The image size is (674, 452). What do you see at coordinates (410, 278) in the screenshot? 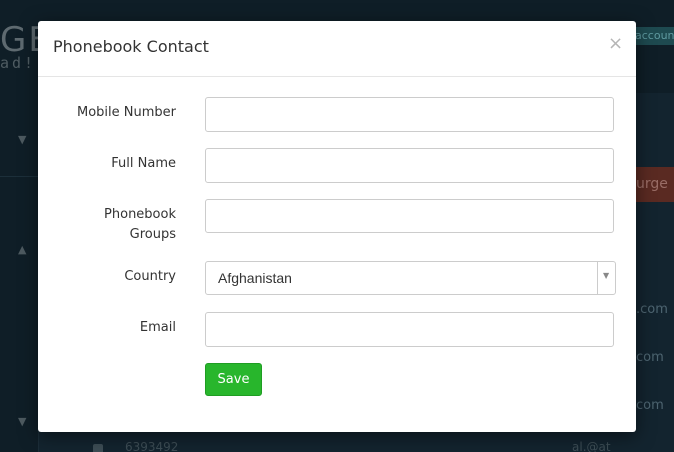
I see `country-select: Afghanistan ▼` at bounding box center [410, 278].